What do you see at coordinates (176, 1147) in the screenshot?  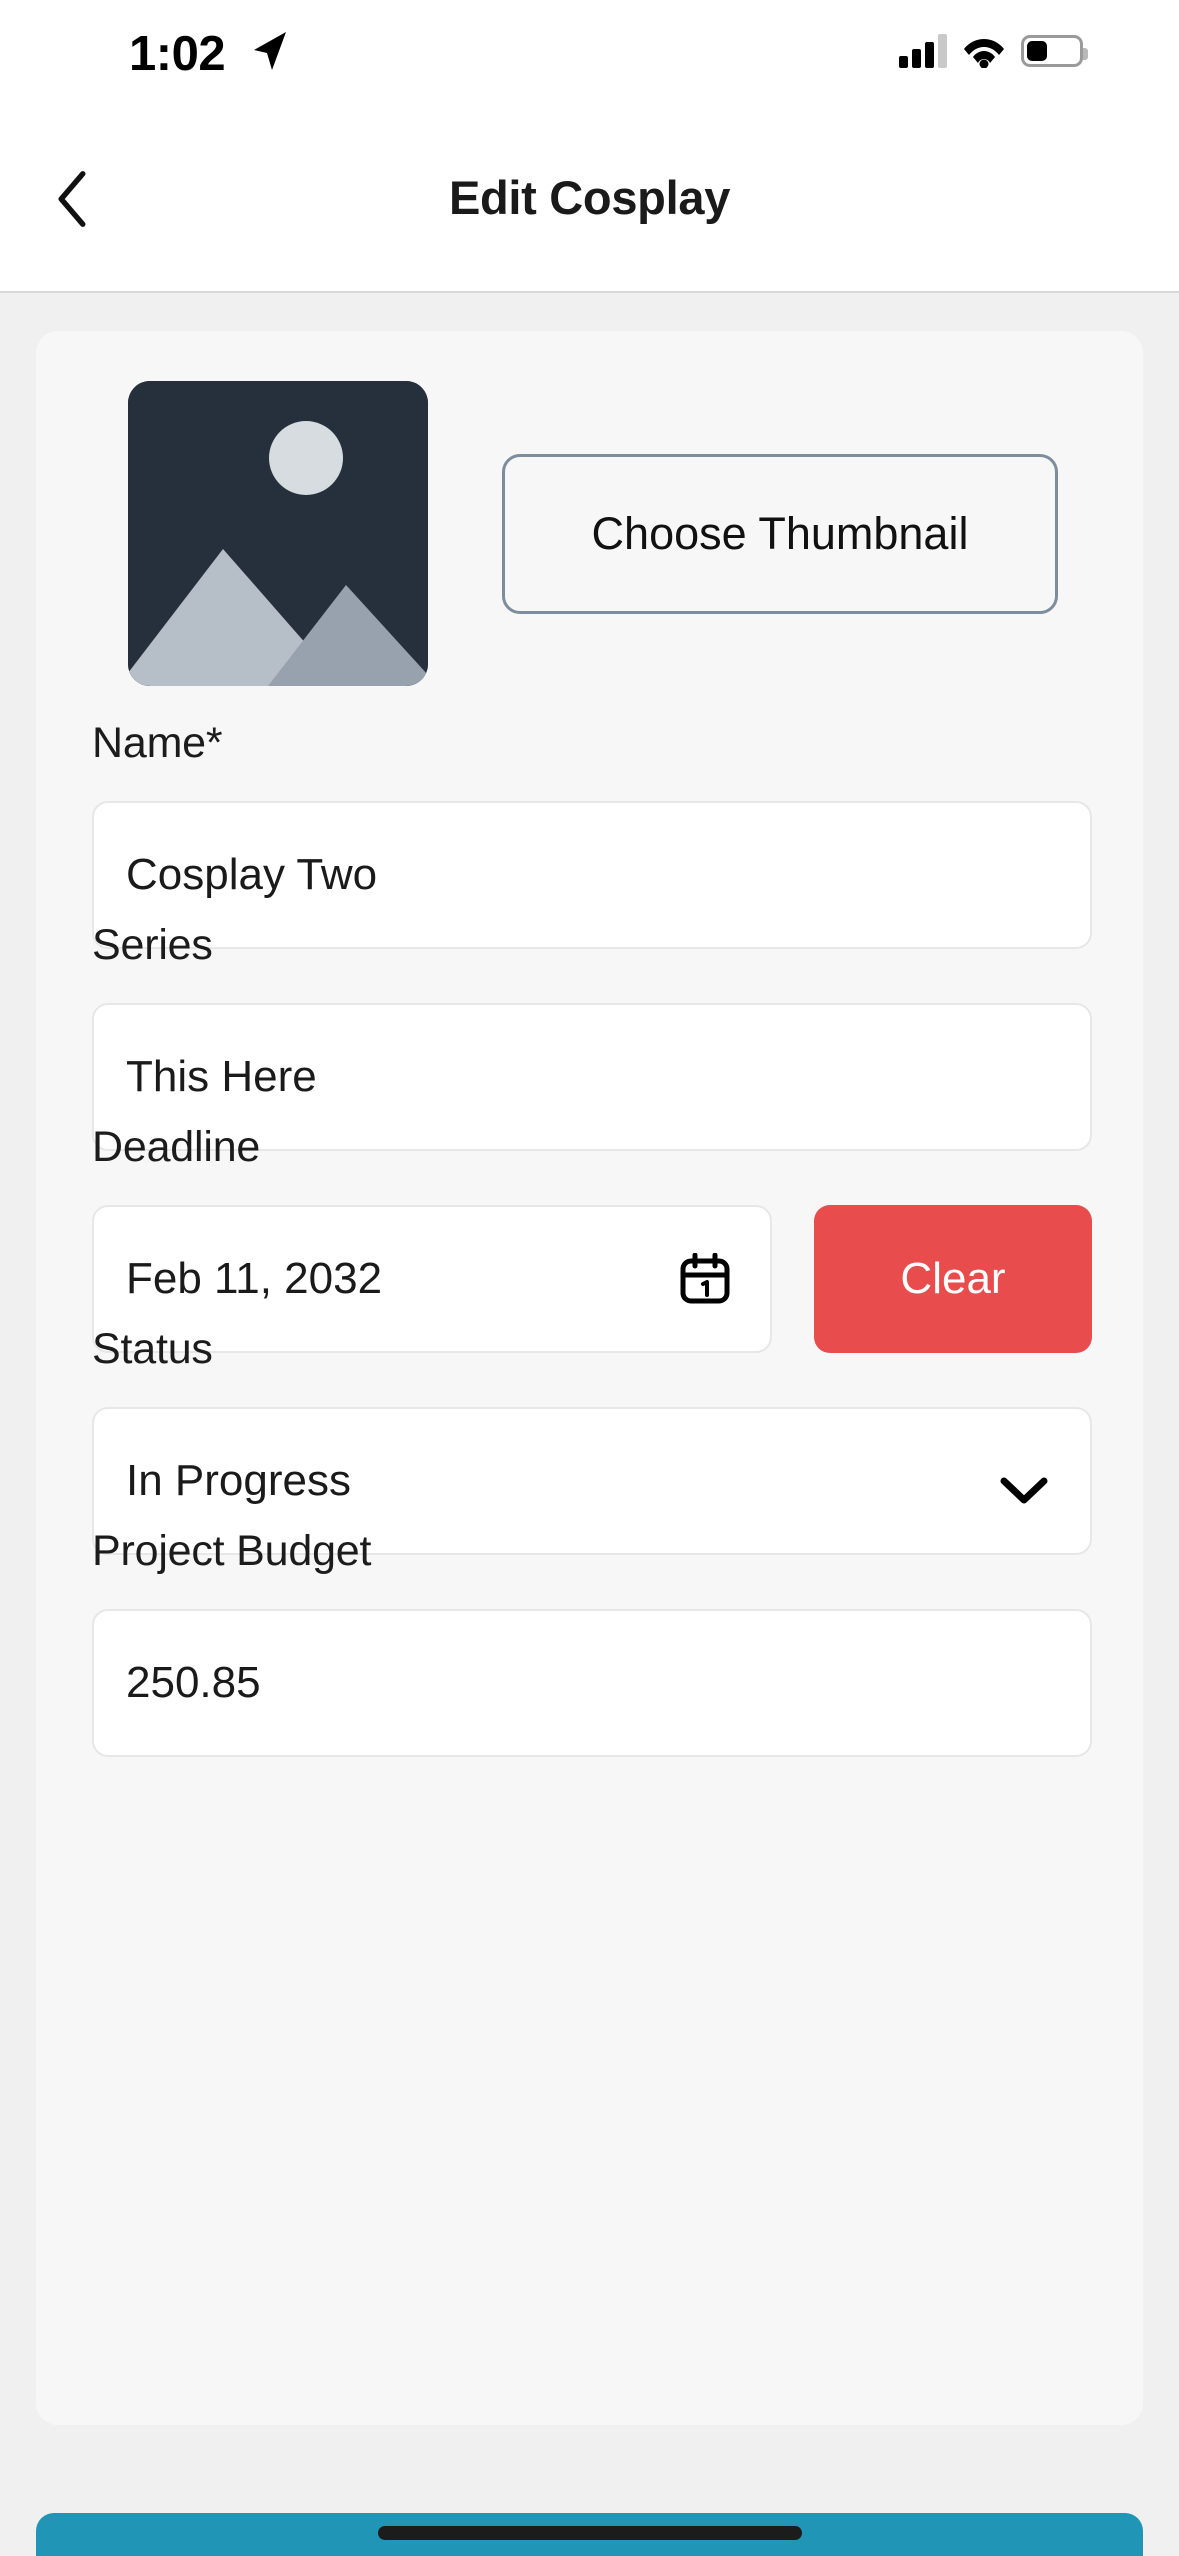 I see `field-label-deadline: Deadline` at bounding box center [176, 1147].